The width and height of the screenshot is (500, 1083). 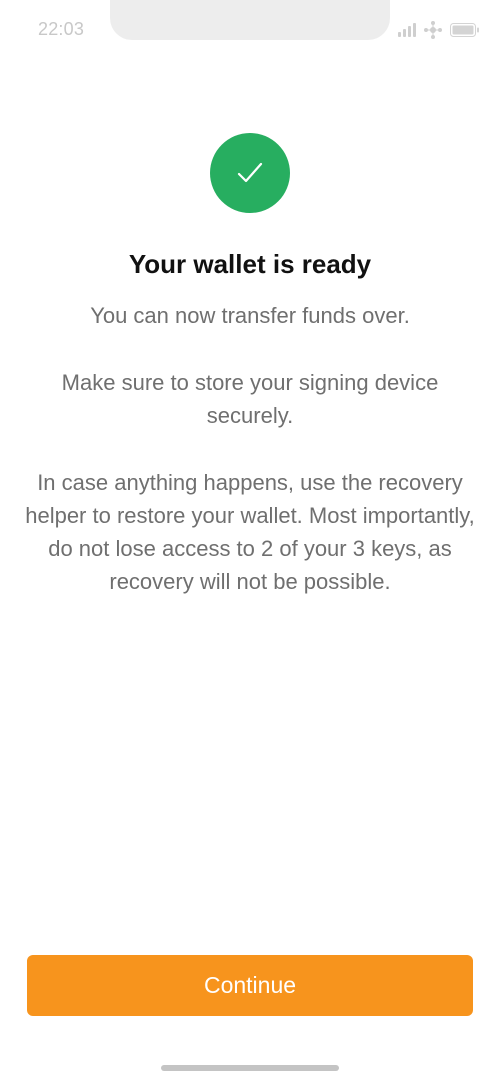 What do you see at coordinates (61, 29) in the screenshot?
I see `status-time: 22:03` at bounding box center [61, 29].